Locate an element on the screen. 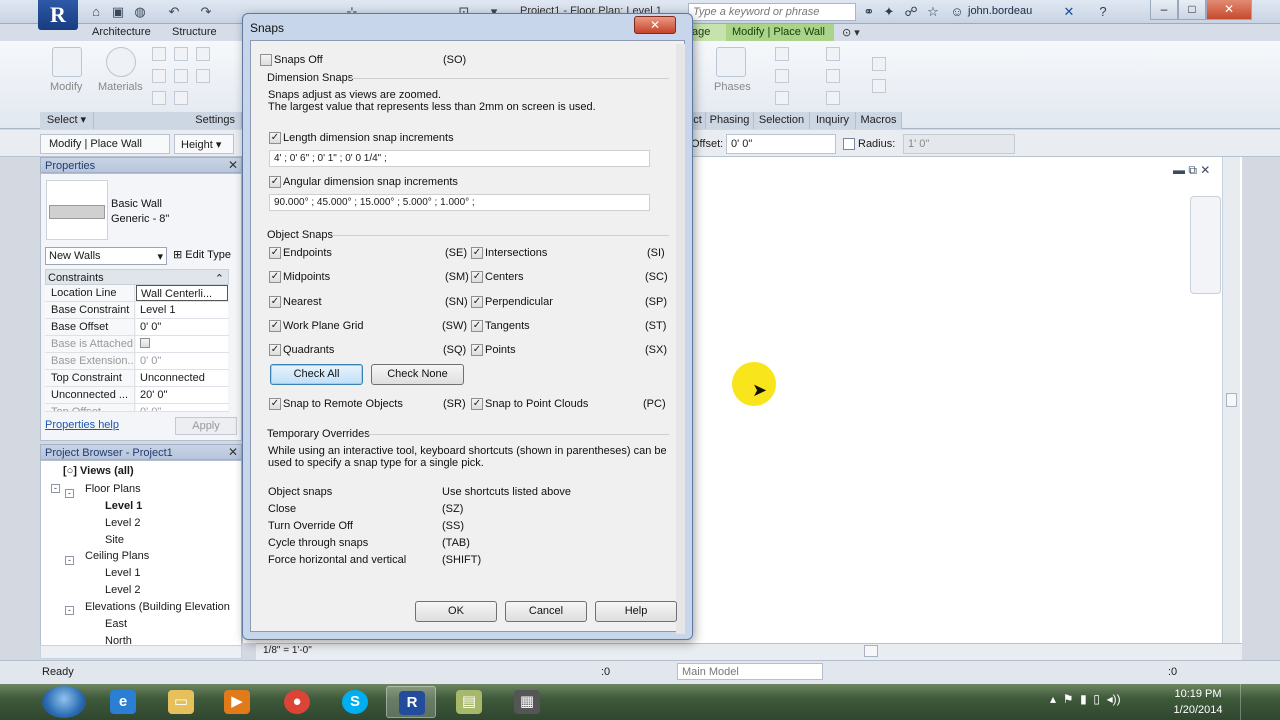 The image size is (1280, 720). close-window-button: ✕ is located at coordinates (1229, 10).